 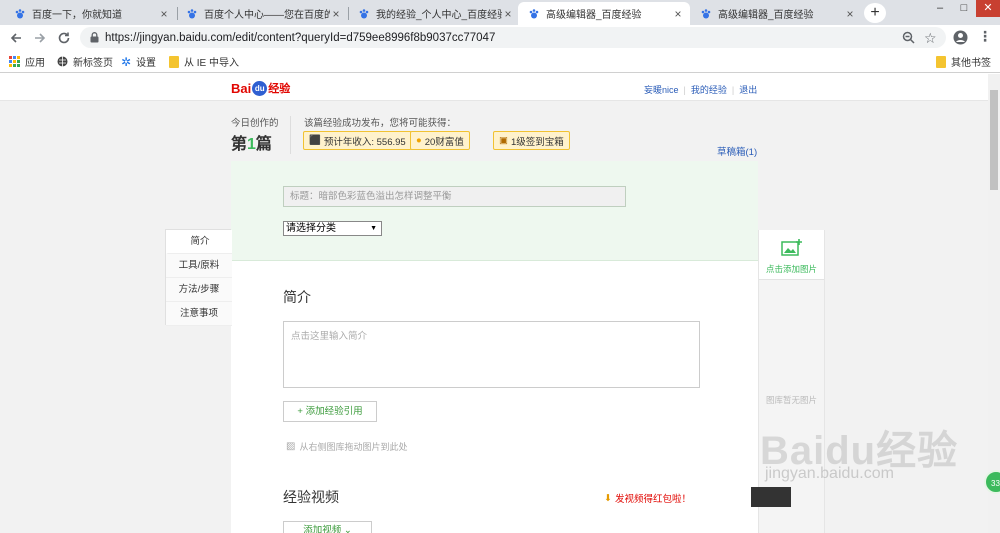 I want to click on count-suffix: 篇, so click(x=263, y=144).